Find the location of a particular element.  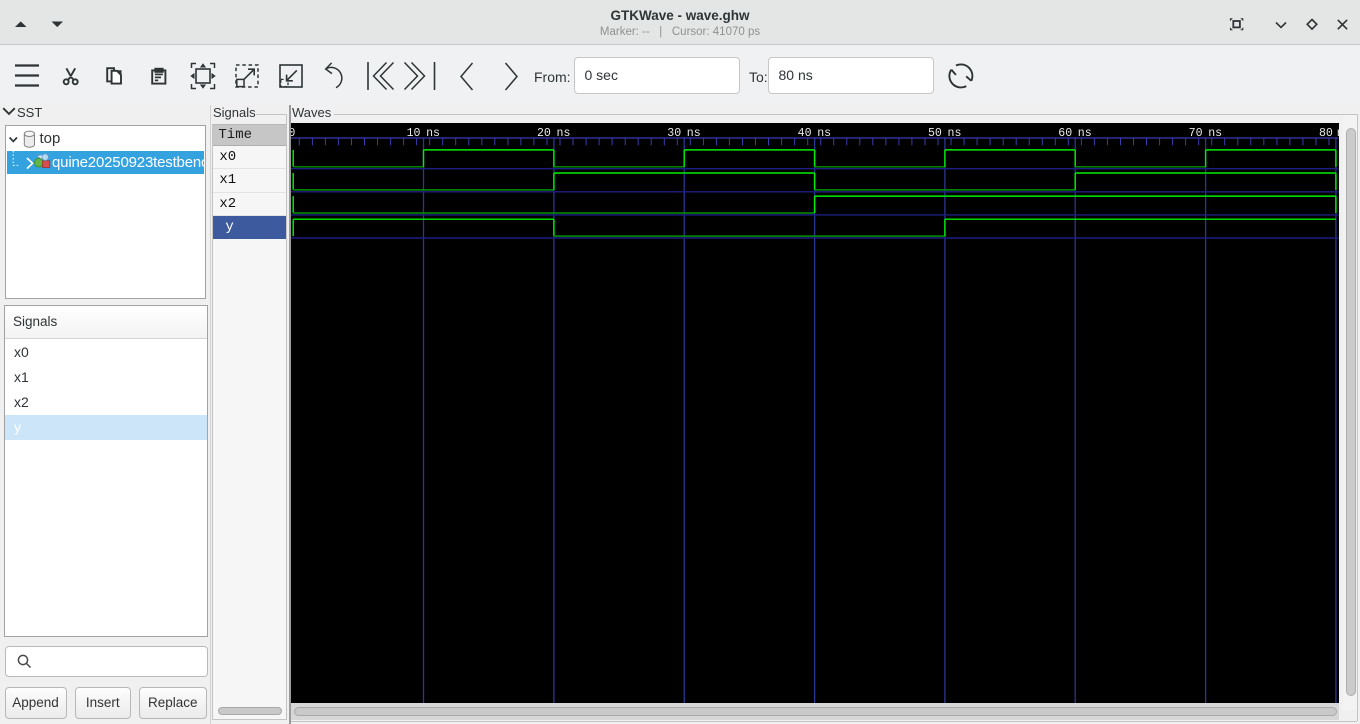

svg-text: 70 is located at coordinates (1196, 133).